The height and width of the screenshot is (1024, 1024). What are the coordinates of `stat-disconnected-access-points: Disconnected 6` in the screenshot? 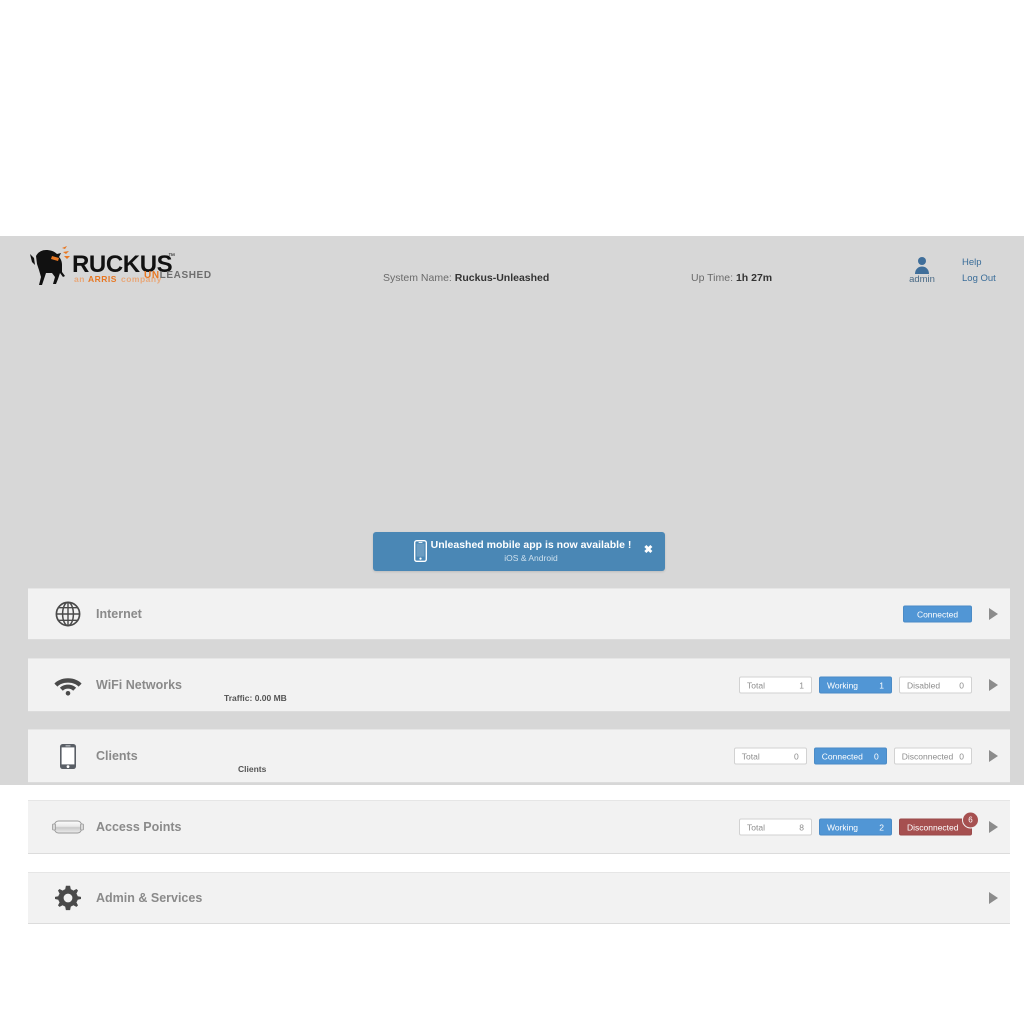 It's located at (939, 823).